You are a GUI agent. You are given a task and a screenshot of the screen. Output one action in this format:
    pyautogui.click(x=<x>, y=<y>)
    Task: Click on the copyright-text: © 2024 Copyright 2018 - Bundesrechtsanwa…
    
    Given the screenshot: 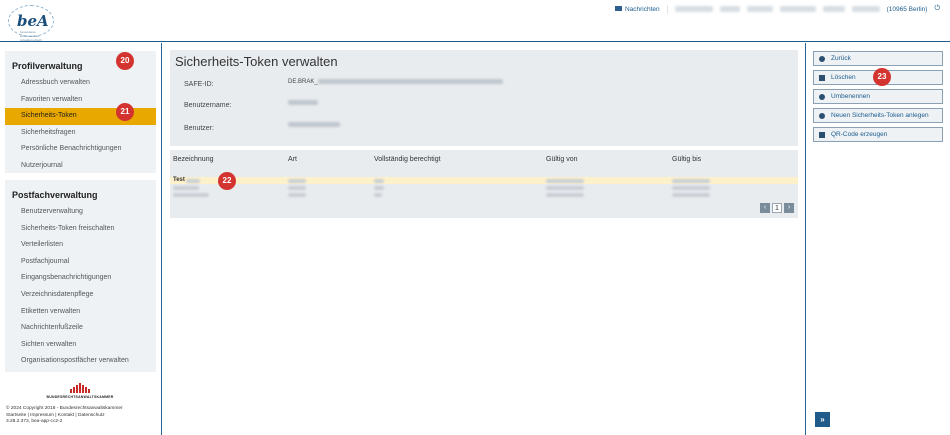 What is the action you would take?
    pyautogui.click(x=64, y=408)
    